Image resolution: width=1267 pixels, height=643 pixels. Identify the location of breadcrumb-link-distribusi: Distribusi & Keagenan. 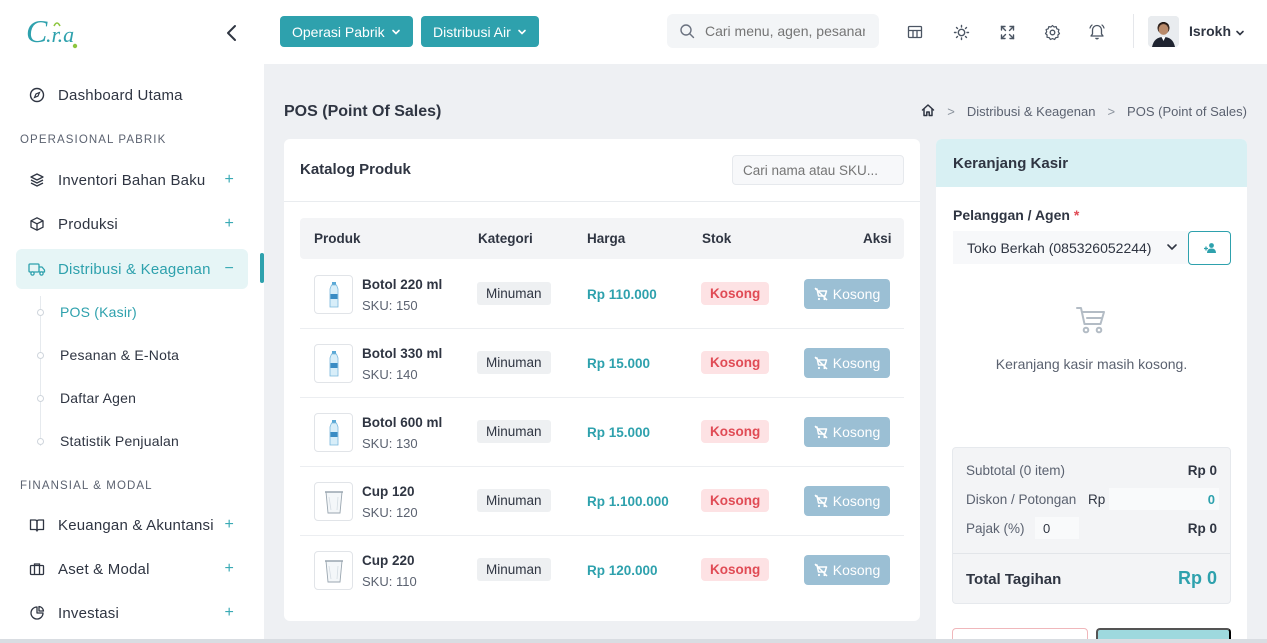
(1031, 111).